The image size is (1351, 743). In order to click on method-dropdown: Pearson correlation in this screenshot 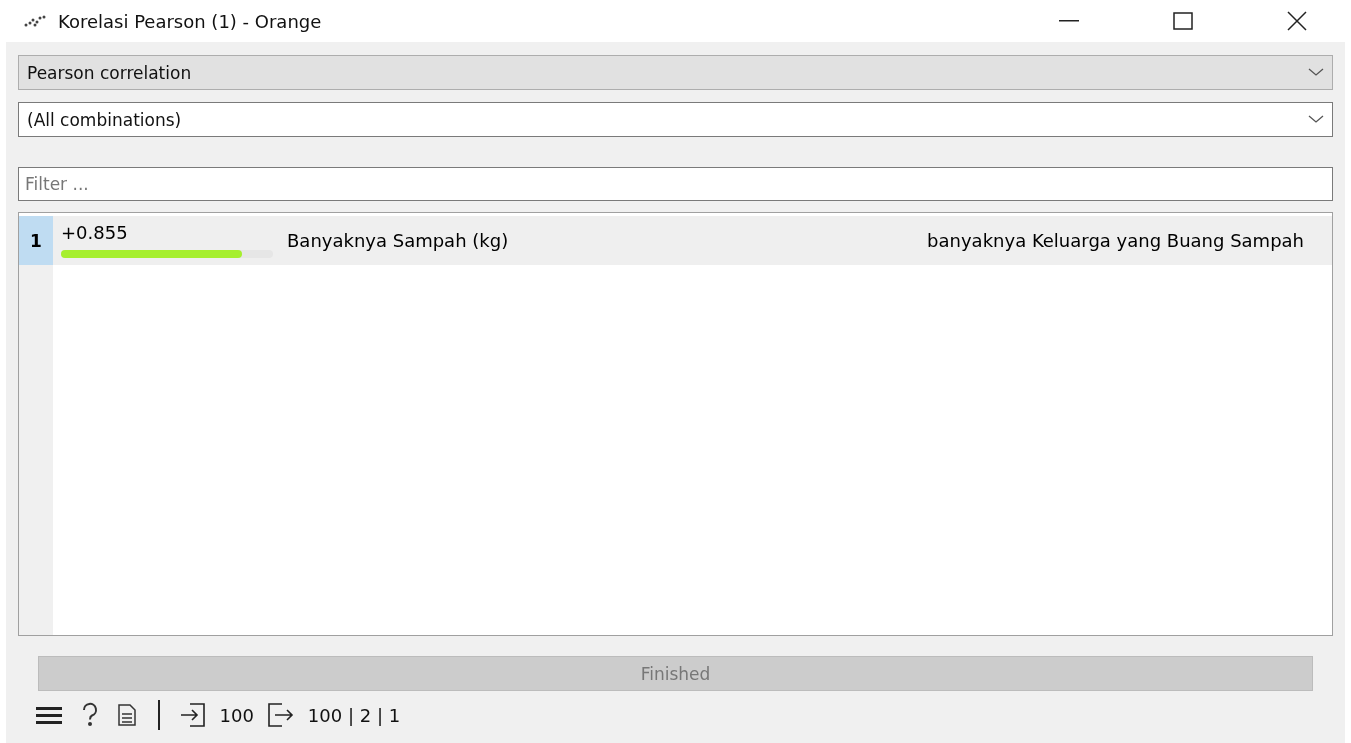, I will do `click(675, 72)`.